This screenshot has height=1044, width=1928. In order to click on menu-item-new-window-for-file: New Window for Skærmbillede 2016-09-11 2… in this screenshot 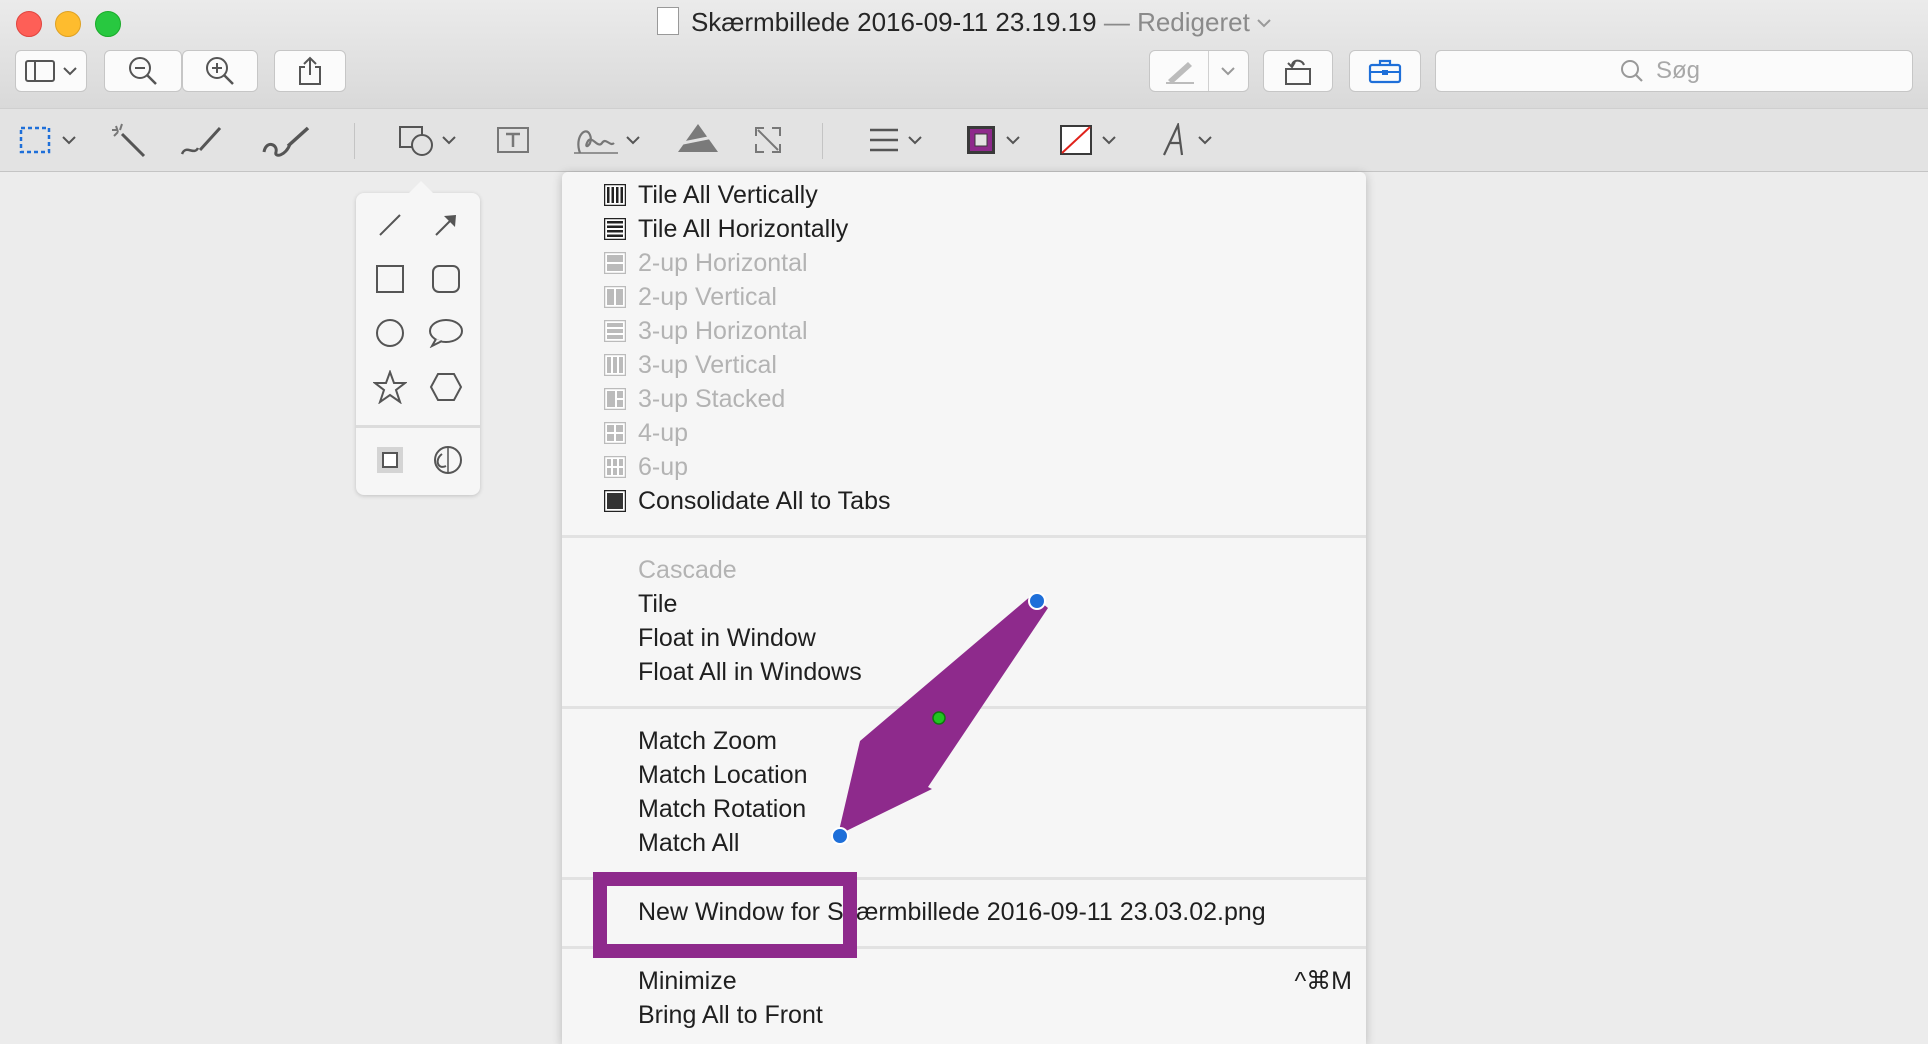, I will do `click(952, 912)`.